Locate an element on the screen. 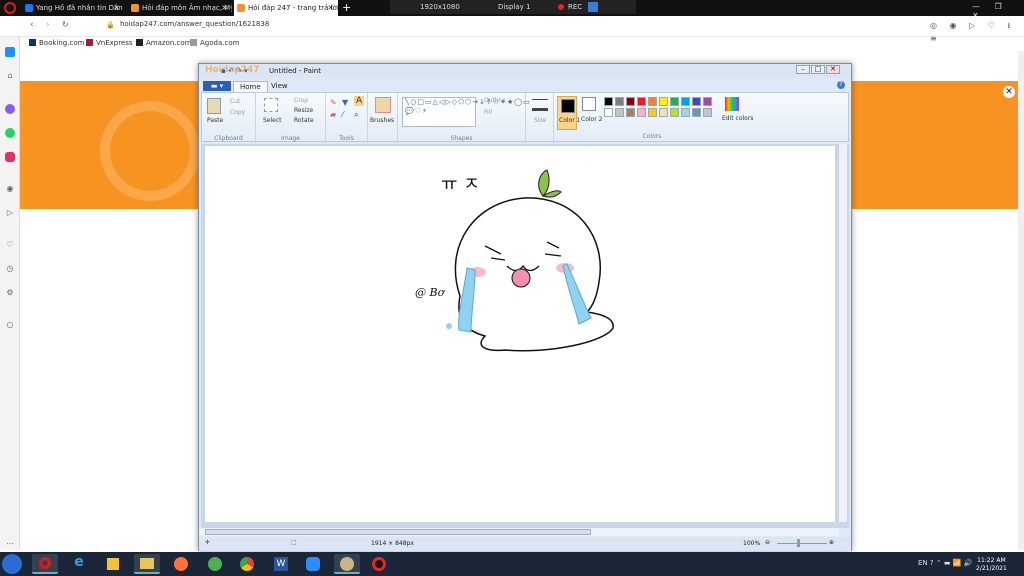 The width and height of the screenshot is (1024, 576). send-icon: ▷ is located at coordinates (10, 213).